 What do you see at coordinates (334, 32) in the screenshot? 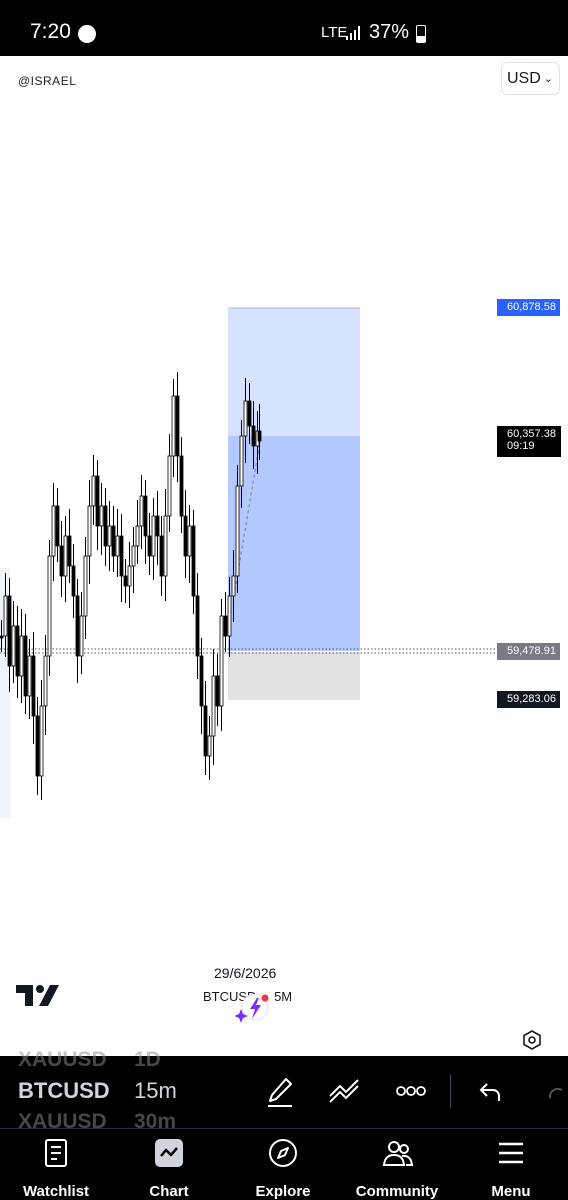
I see `network-type: LTE` at bounding box center [334, 32].